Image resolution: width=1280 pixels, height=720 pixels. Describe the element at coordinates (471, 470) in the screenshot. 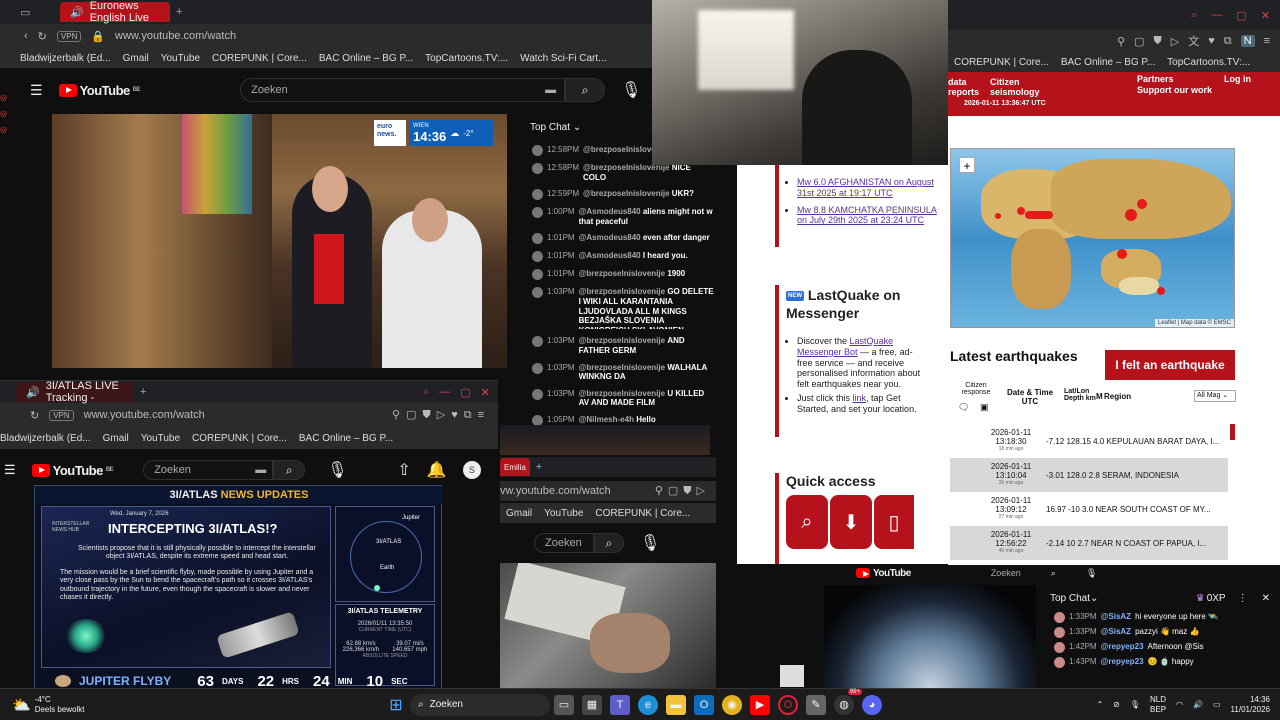

I see `avatar: S` at that location.